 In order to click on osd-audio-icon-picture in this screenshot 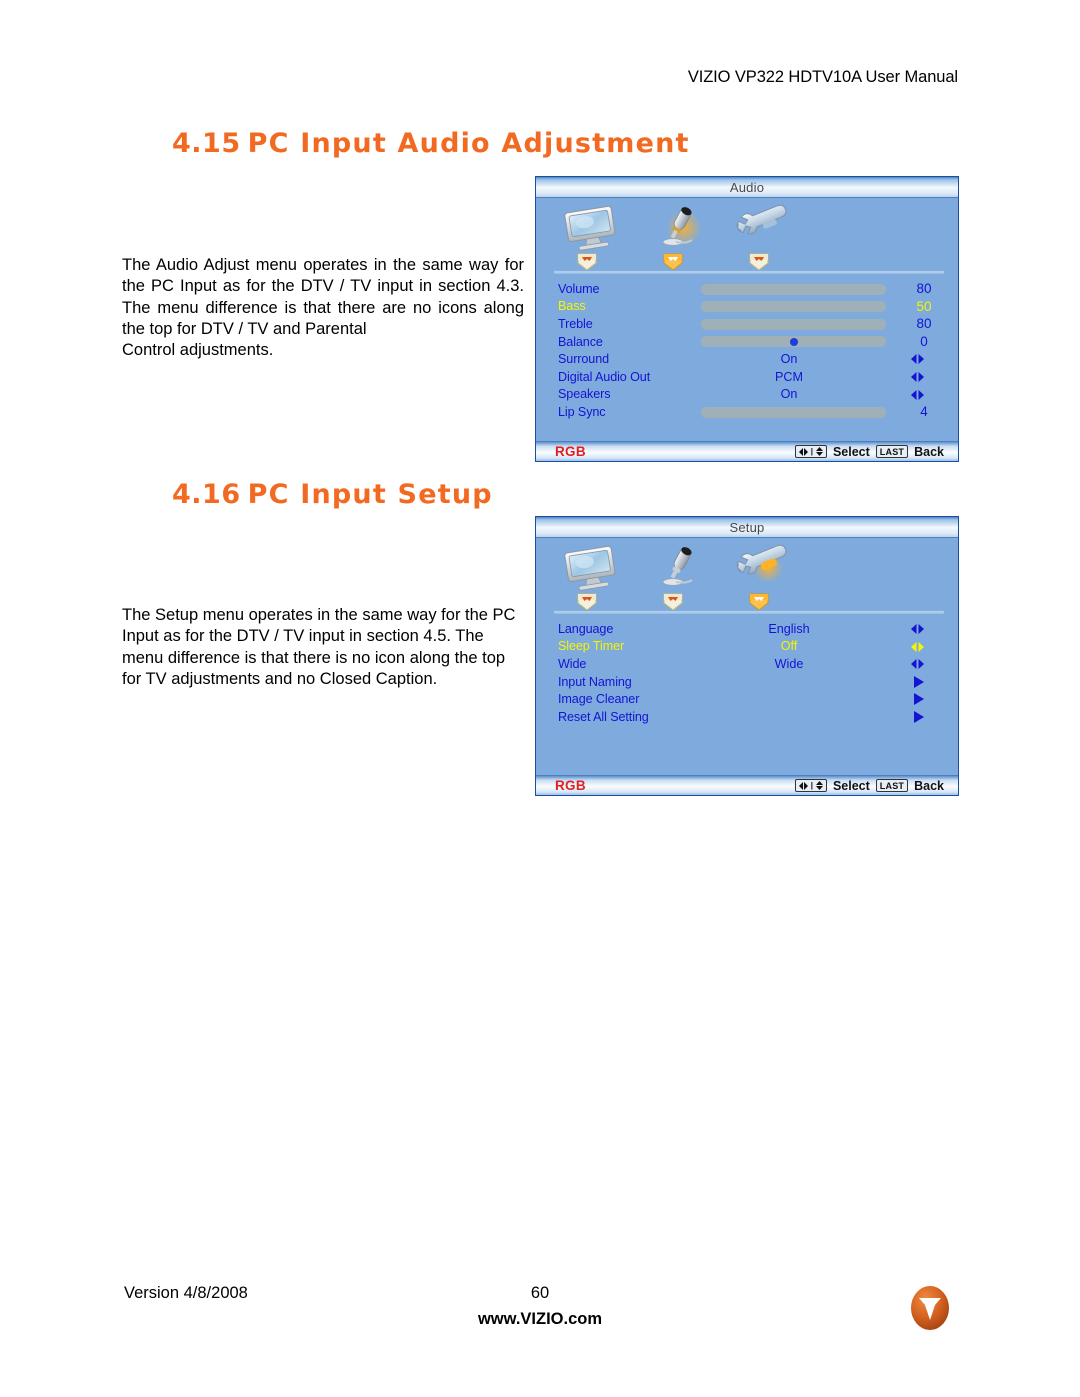, I will do `click(593, 239)`.